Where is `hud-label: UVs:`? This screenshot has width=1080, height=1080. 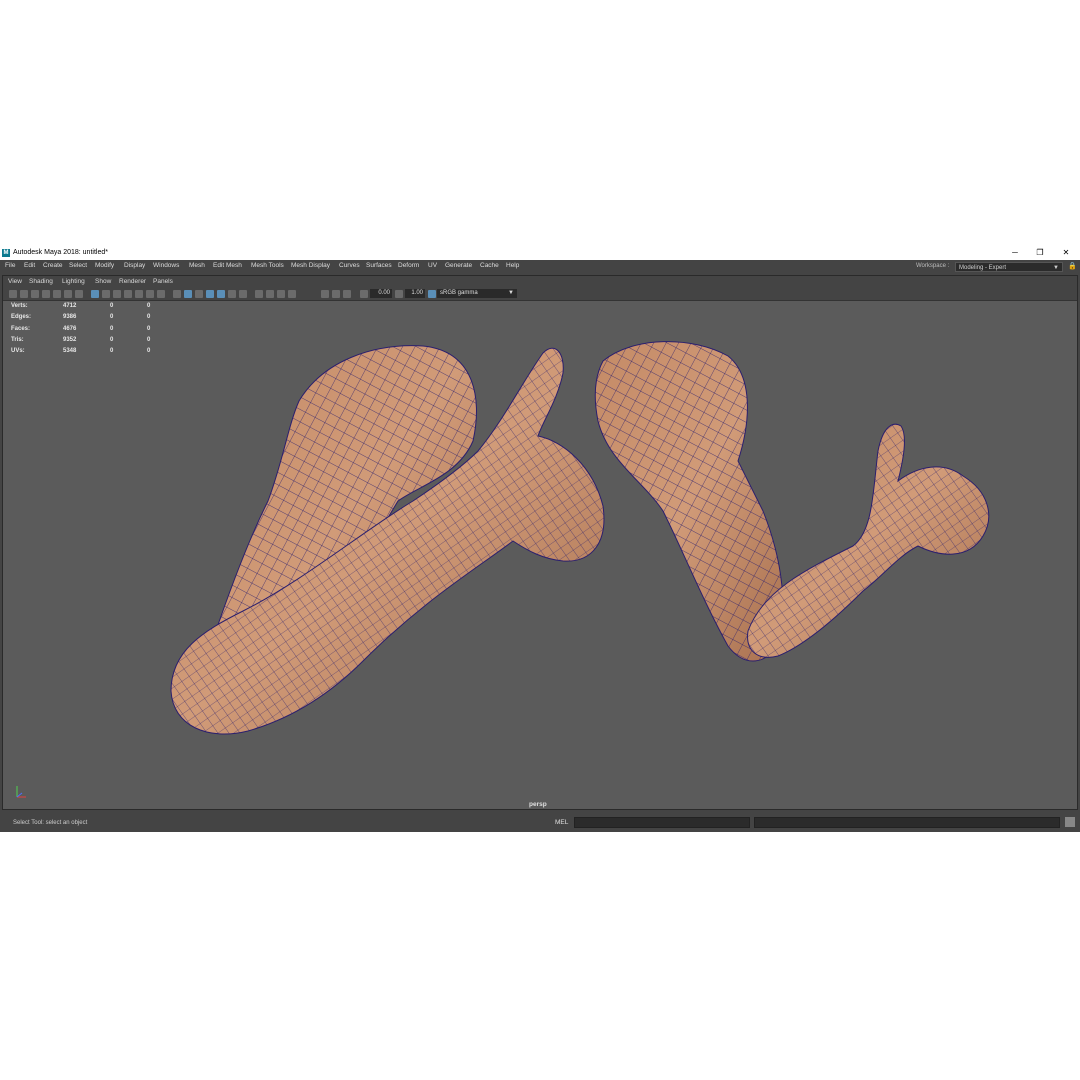
hud-label: UVs: is located at coordinates (18, 351).